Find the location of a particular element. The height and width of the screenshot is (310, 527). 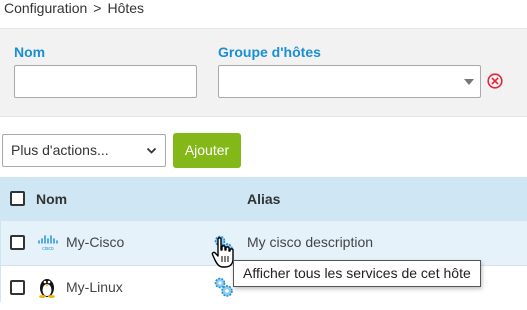

column-header-name: Nom is located at coordinates (51, 199).